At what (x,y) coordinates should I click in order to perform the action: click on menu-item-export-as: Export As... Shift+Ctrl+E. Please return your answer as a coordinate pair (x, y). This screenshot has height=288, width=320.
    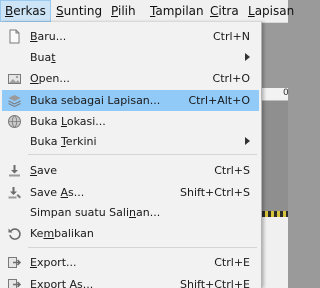
    Looking at the image, I should click on (130, 281).